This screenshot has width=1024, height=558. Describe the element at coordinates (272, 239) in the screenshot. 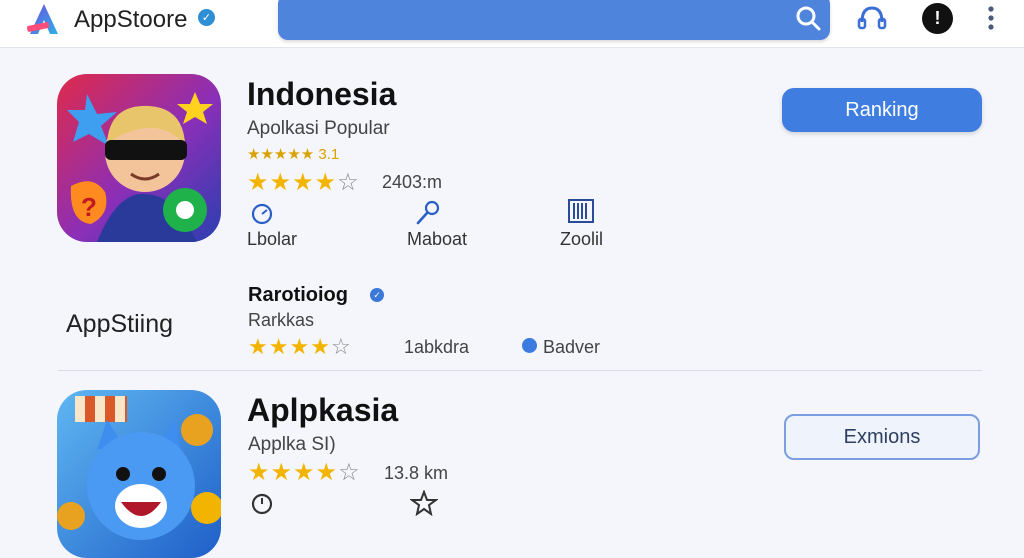

I see `stat-label-1: Lbolar` at that location.